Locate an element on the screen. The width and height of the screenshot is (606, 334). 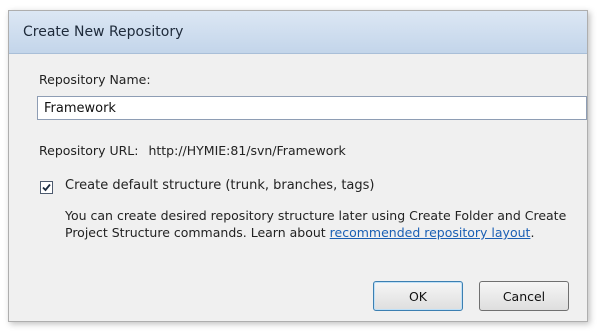
checkmark-icon is located at coordinates (46, 187).